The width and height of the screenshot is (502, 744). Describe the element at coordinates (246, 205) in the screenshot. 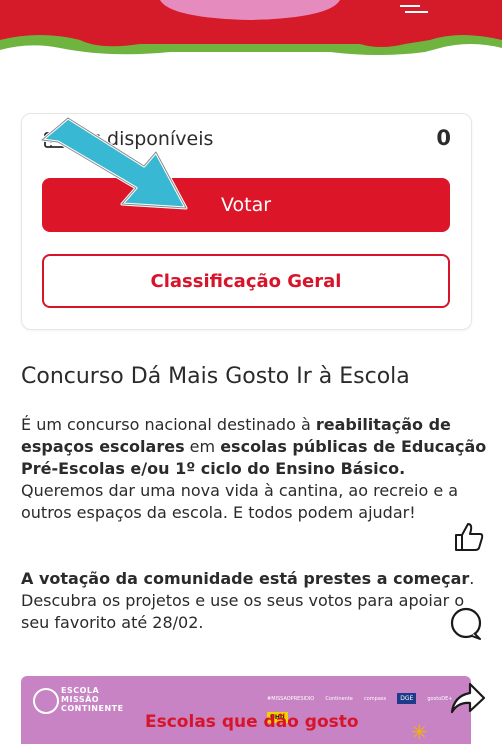

I see `vote-button-label: Votar` at that location.